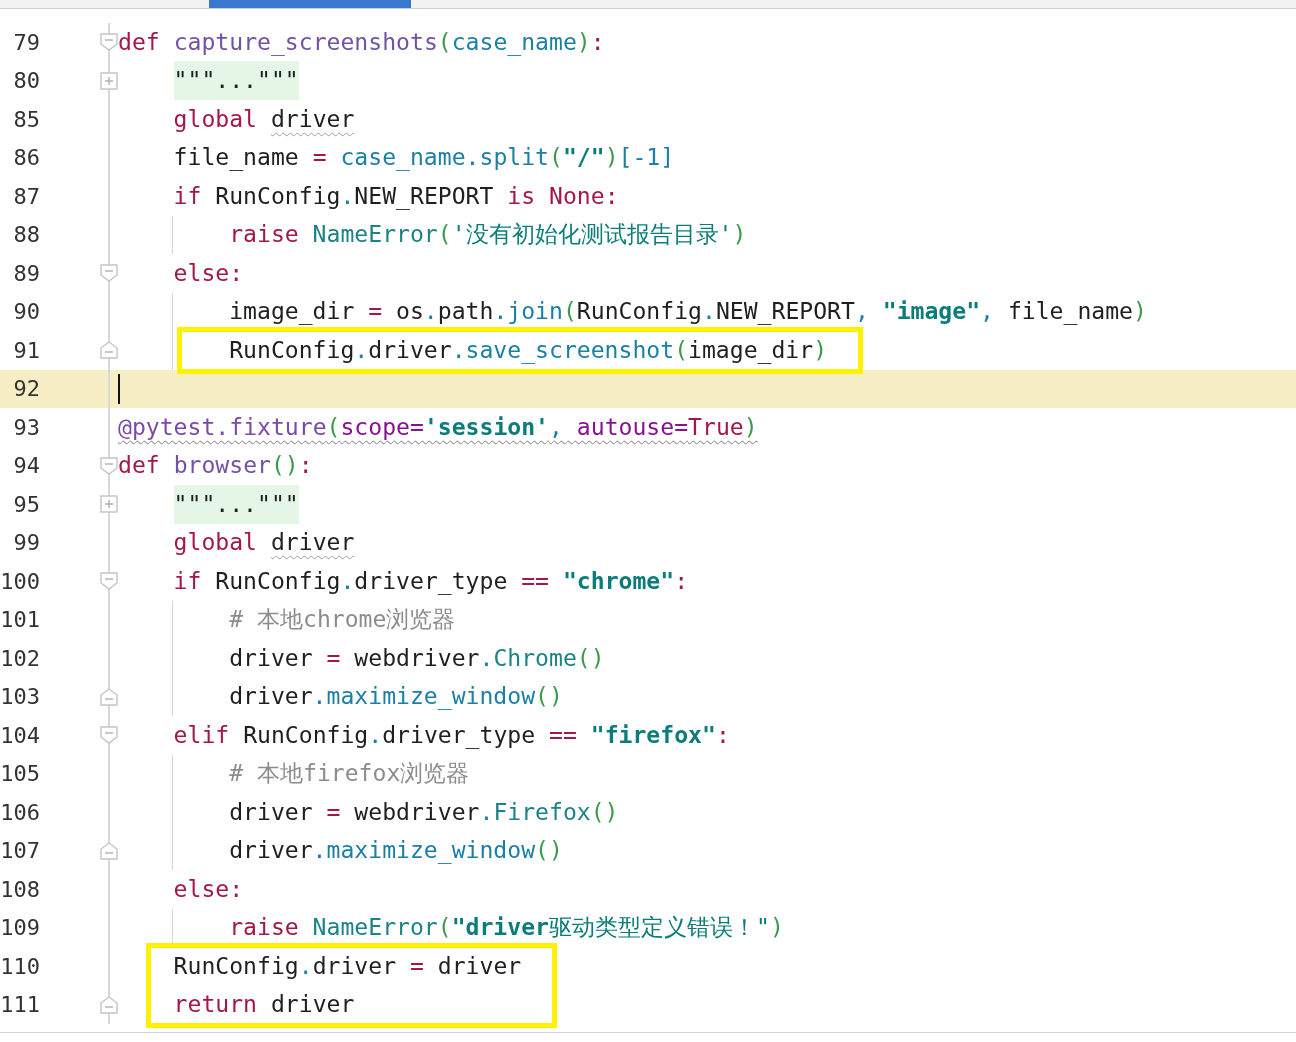 This screenshot has height=1042, width=1296. I want to click on line-number: 100, so click(20, 581).